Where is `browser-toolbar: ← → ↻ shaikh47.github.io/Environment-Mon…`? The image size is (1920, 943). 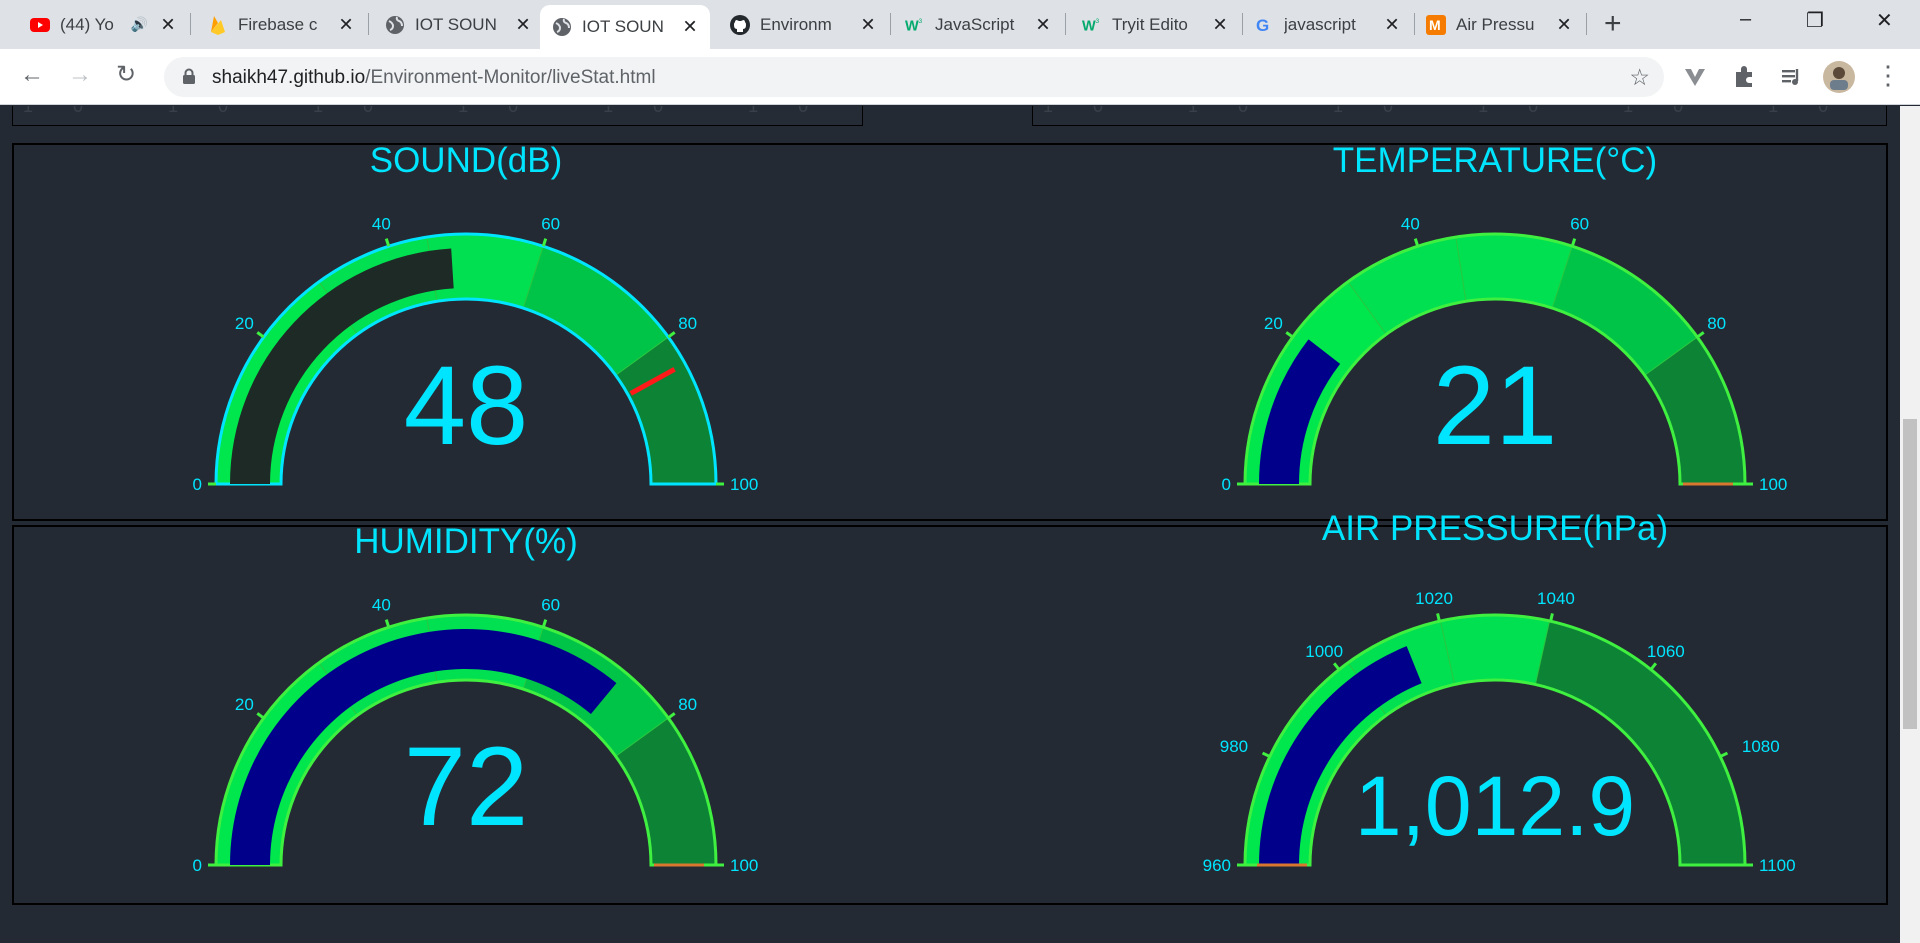
browser-toolbar: ← → ↻ shaikh47.github.io/Environment-Mon… is located at coordinates (960, 77).